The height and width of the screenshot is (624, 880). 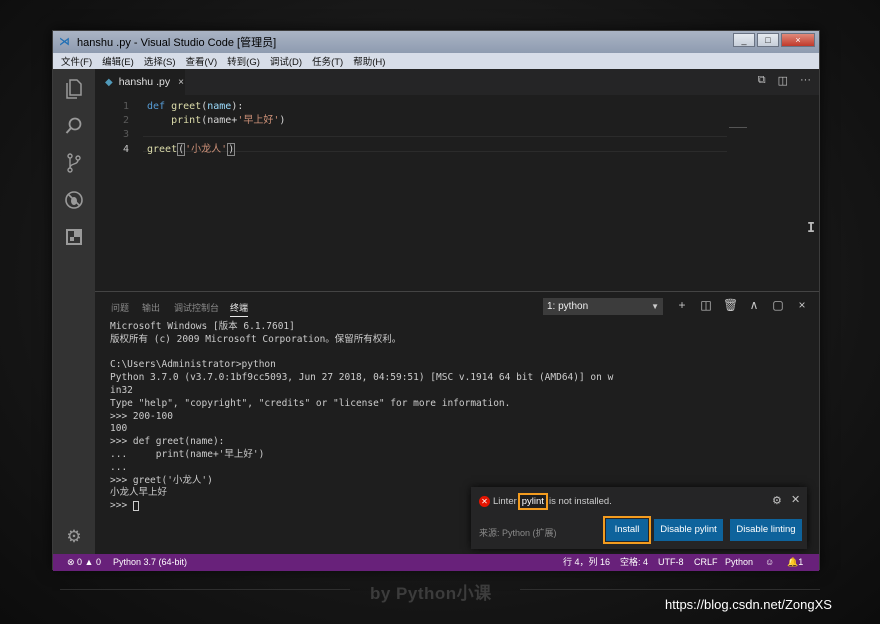 What do you see at coordinates (415, 121) in the screenshot?
I see `code-line: 2 print(name+'早上好')` at bounding box center [415, 121].